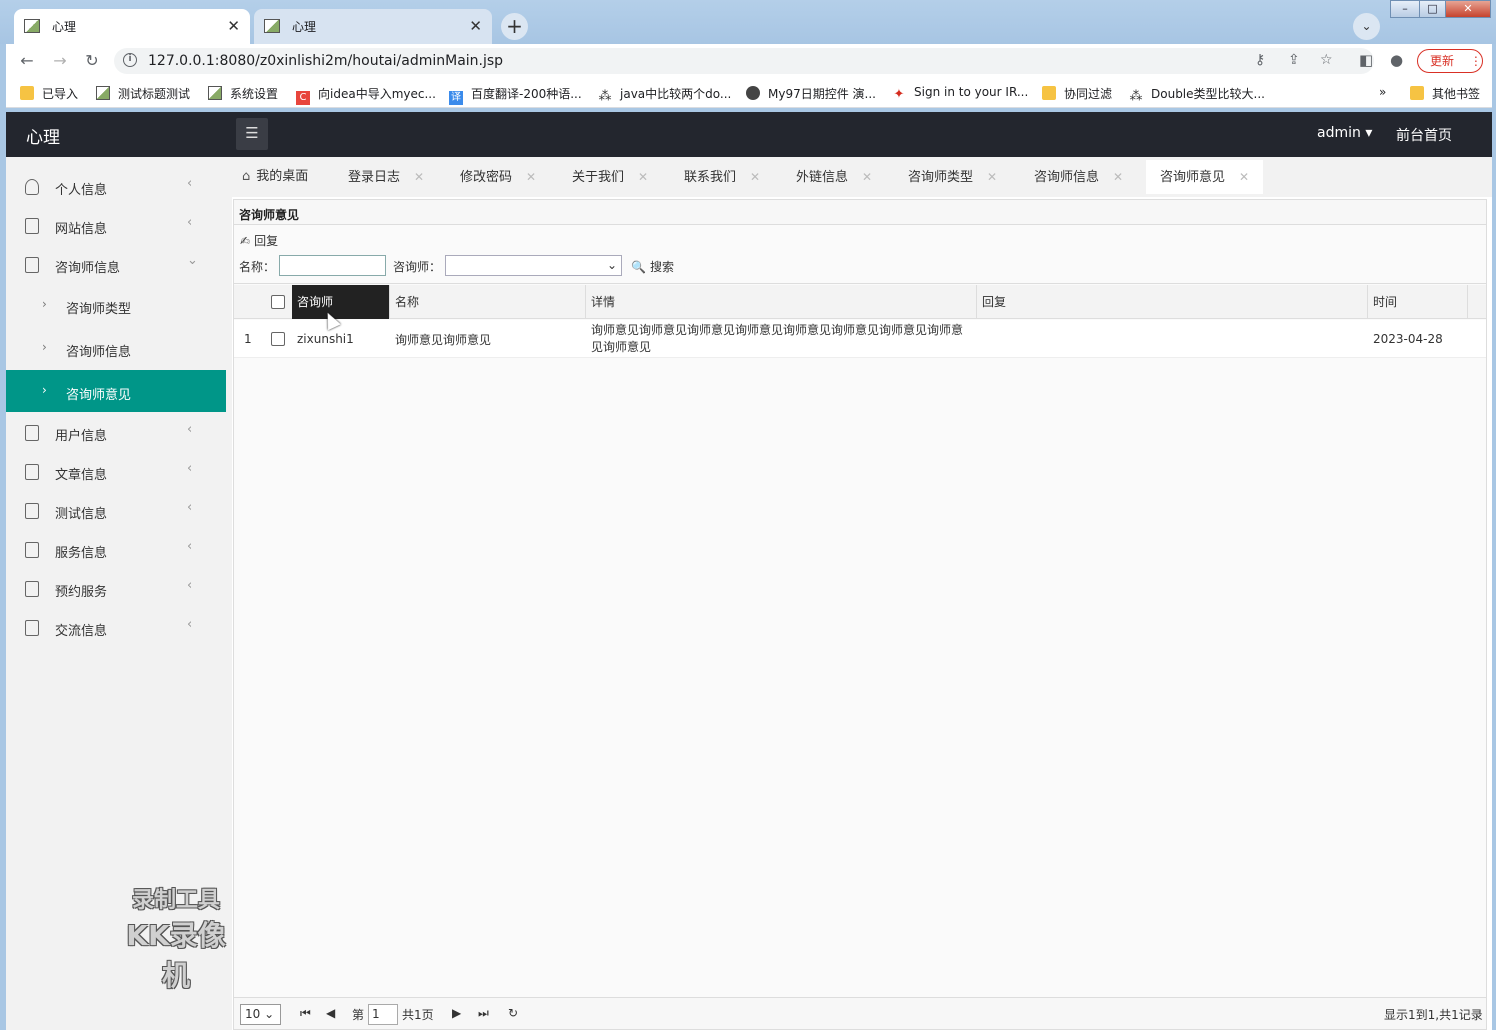 This screenshot has width=1496, height=1030. I want to click on update-button: 更新 ⋮, so click(1450, 61).